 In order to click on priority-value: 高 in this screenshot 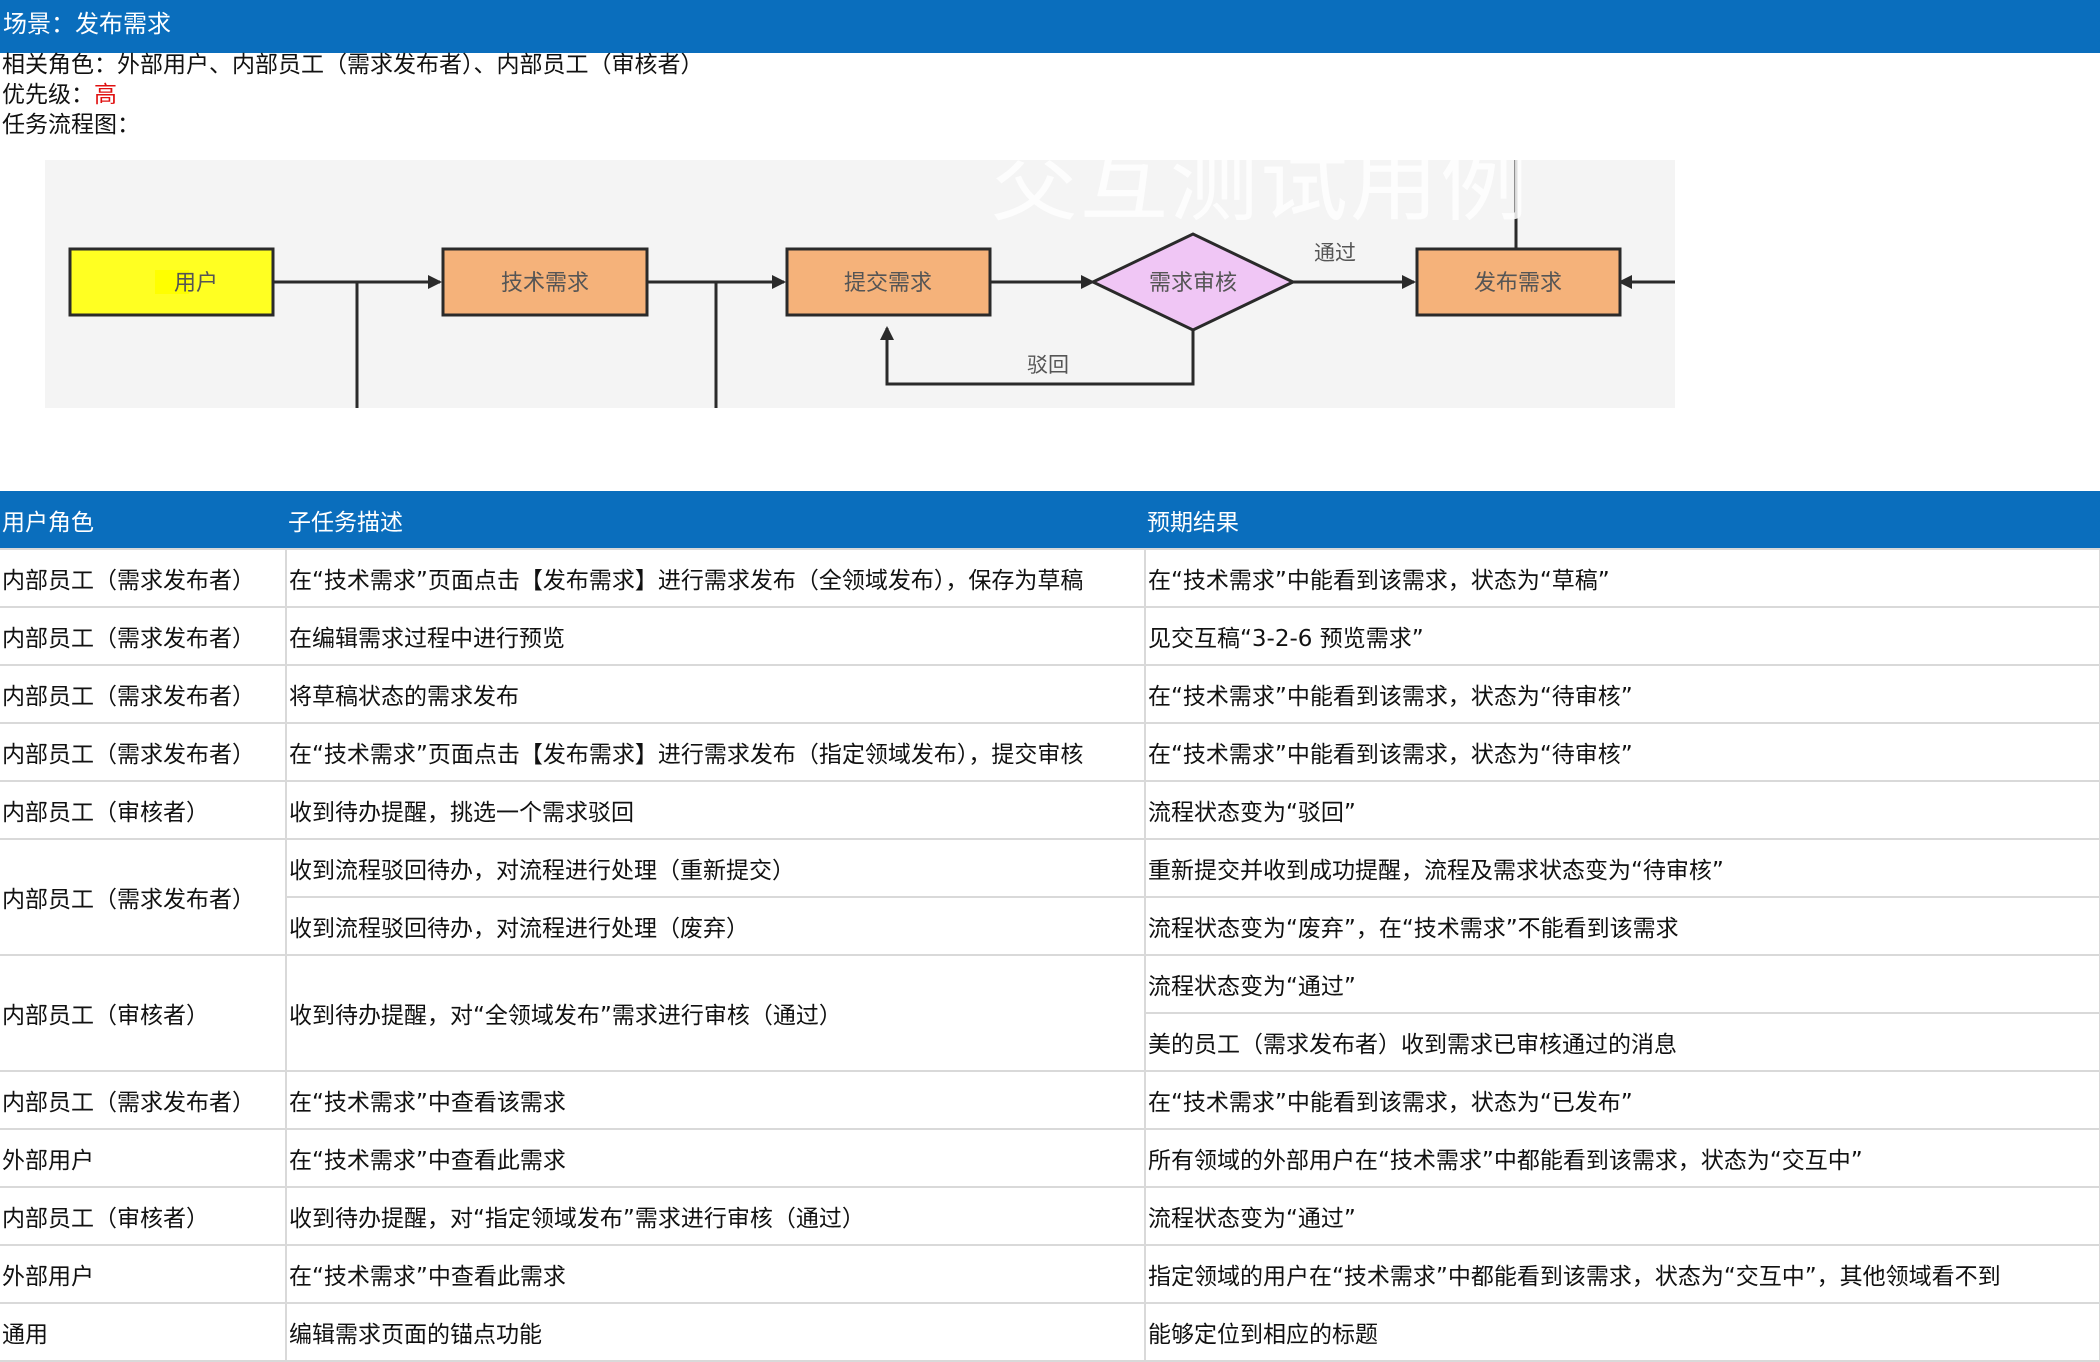, I will do `click(105, 95)`.